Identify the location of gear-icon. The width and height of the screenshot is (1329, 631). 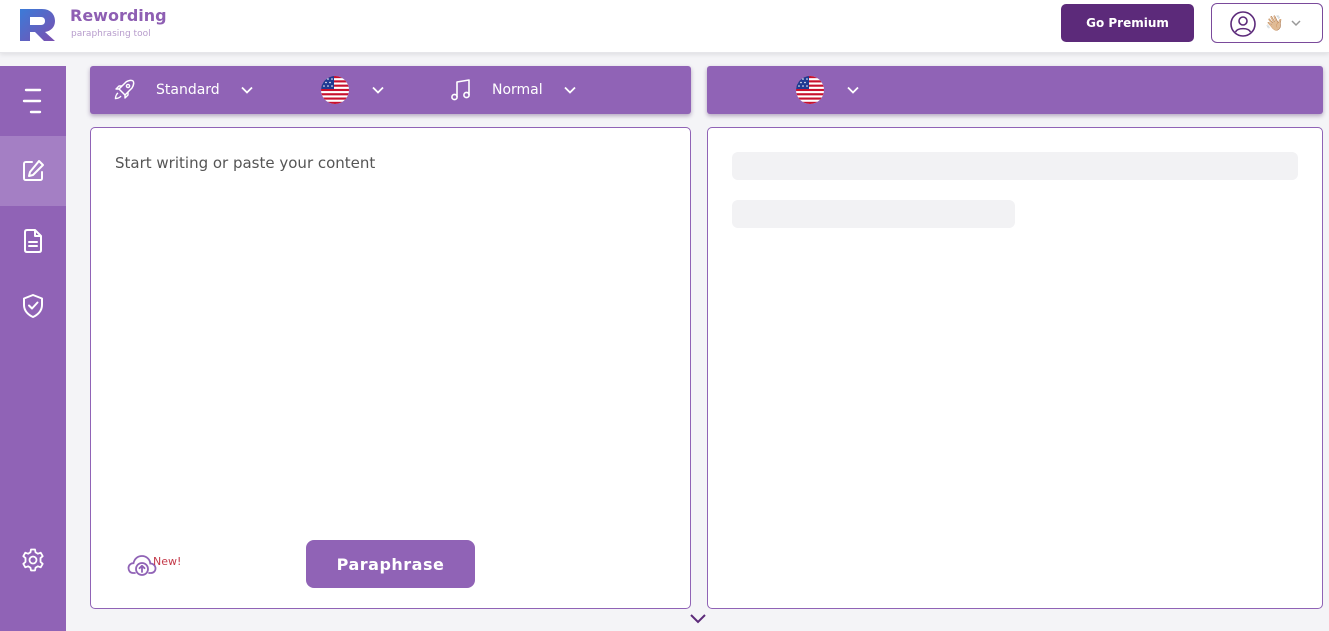
(33, 560).